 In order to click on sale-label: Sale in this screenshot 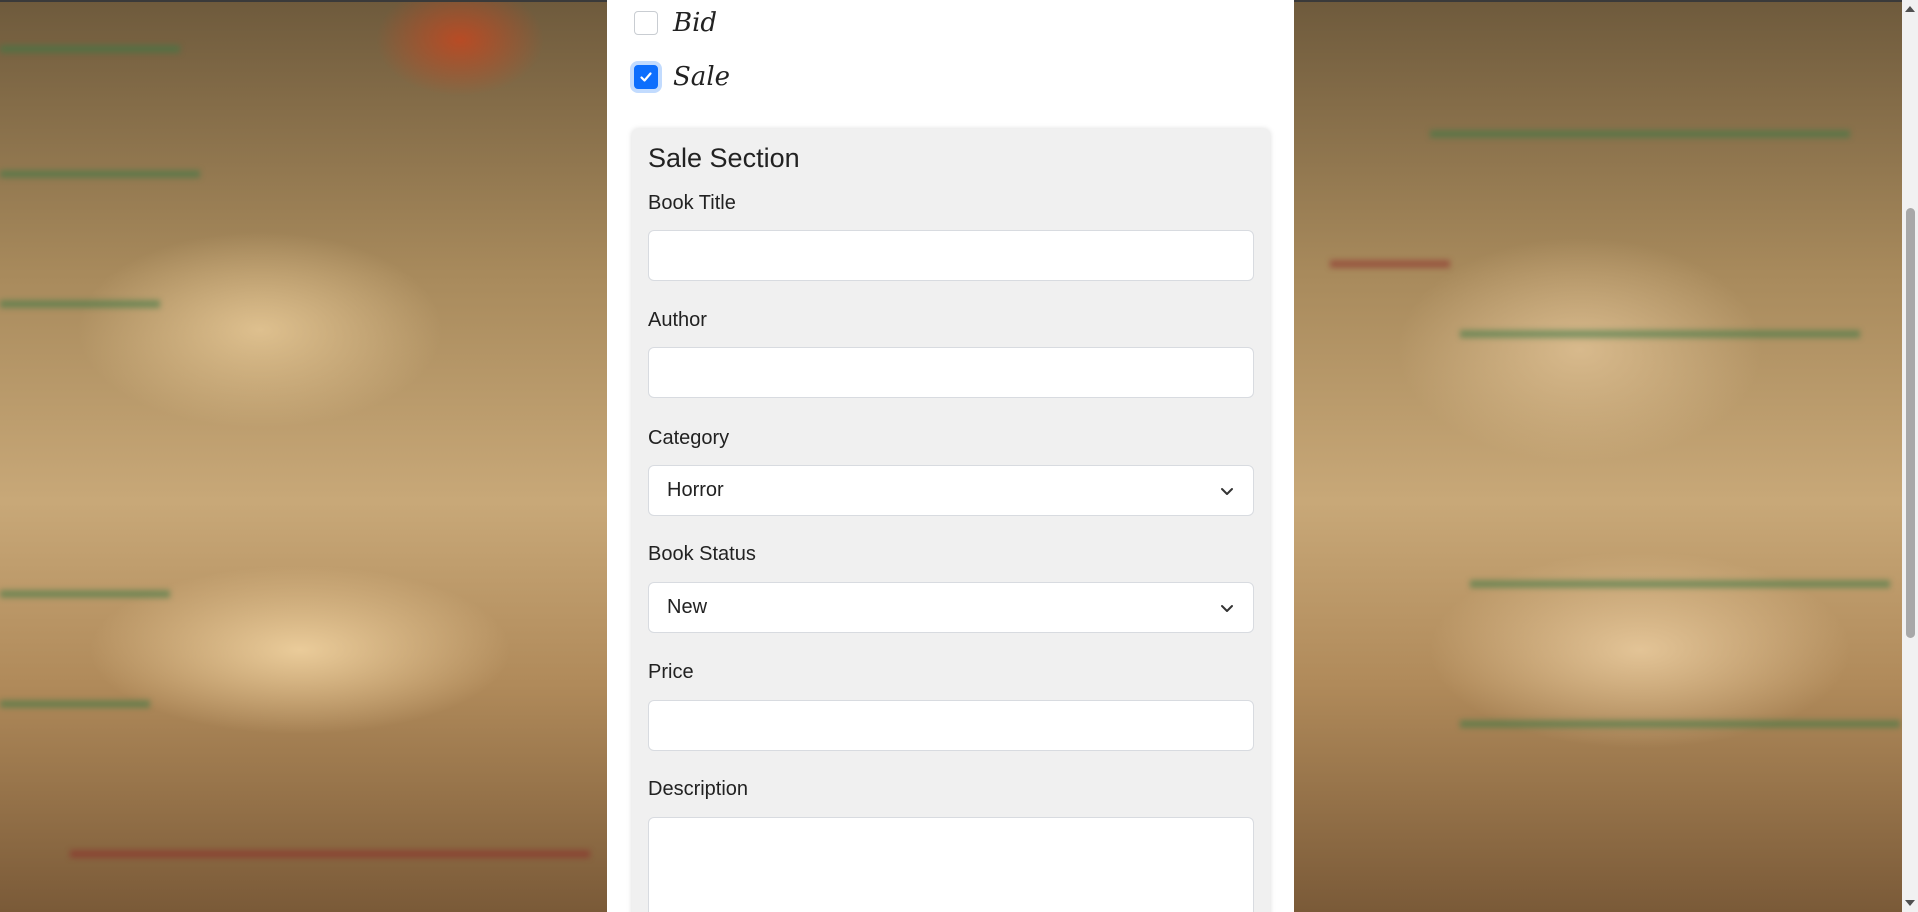, I will do `click(702, 77)`.